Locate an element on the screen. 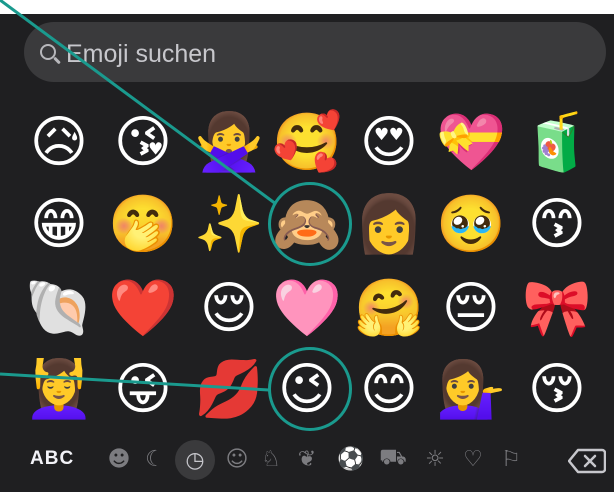 This screenshot has height=492, width=614. emoji-key: 😊 is located at coordinates (389, 390).